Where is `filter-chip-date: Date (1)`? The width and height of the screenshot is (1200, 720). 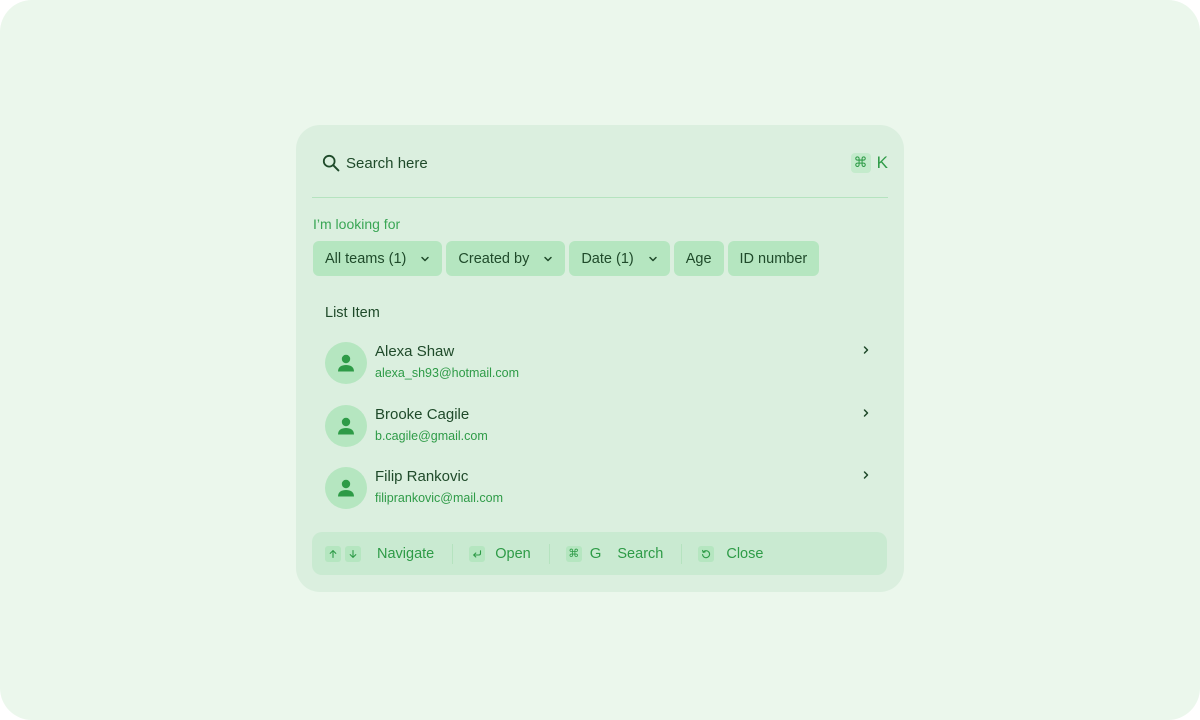 filter-chip-date: Date (1) is located at coordinates (619, 258).